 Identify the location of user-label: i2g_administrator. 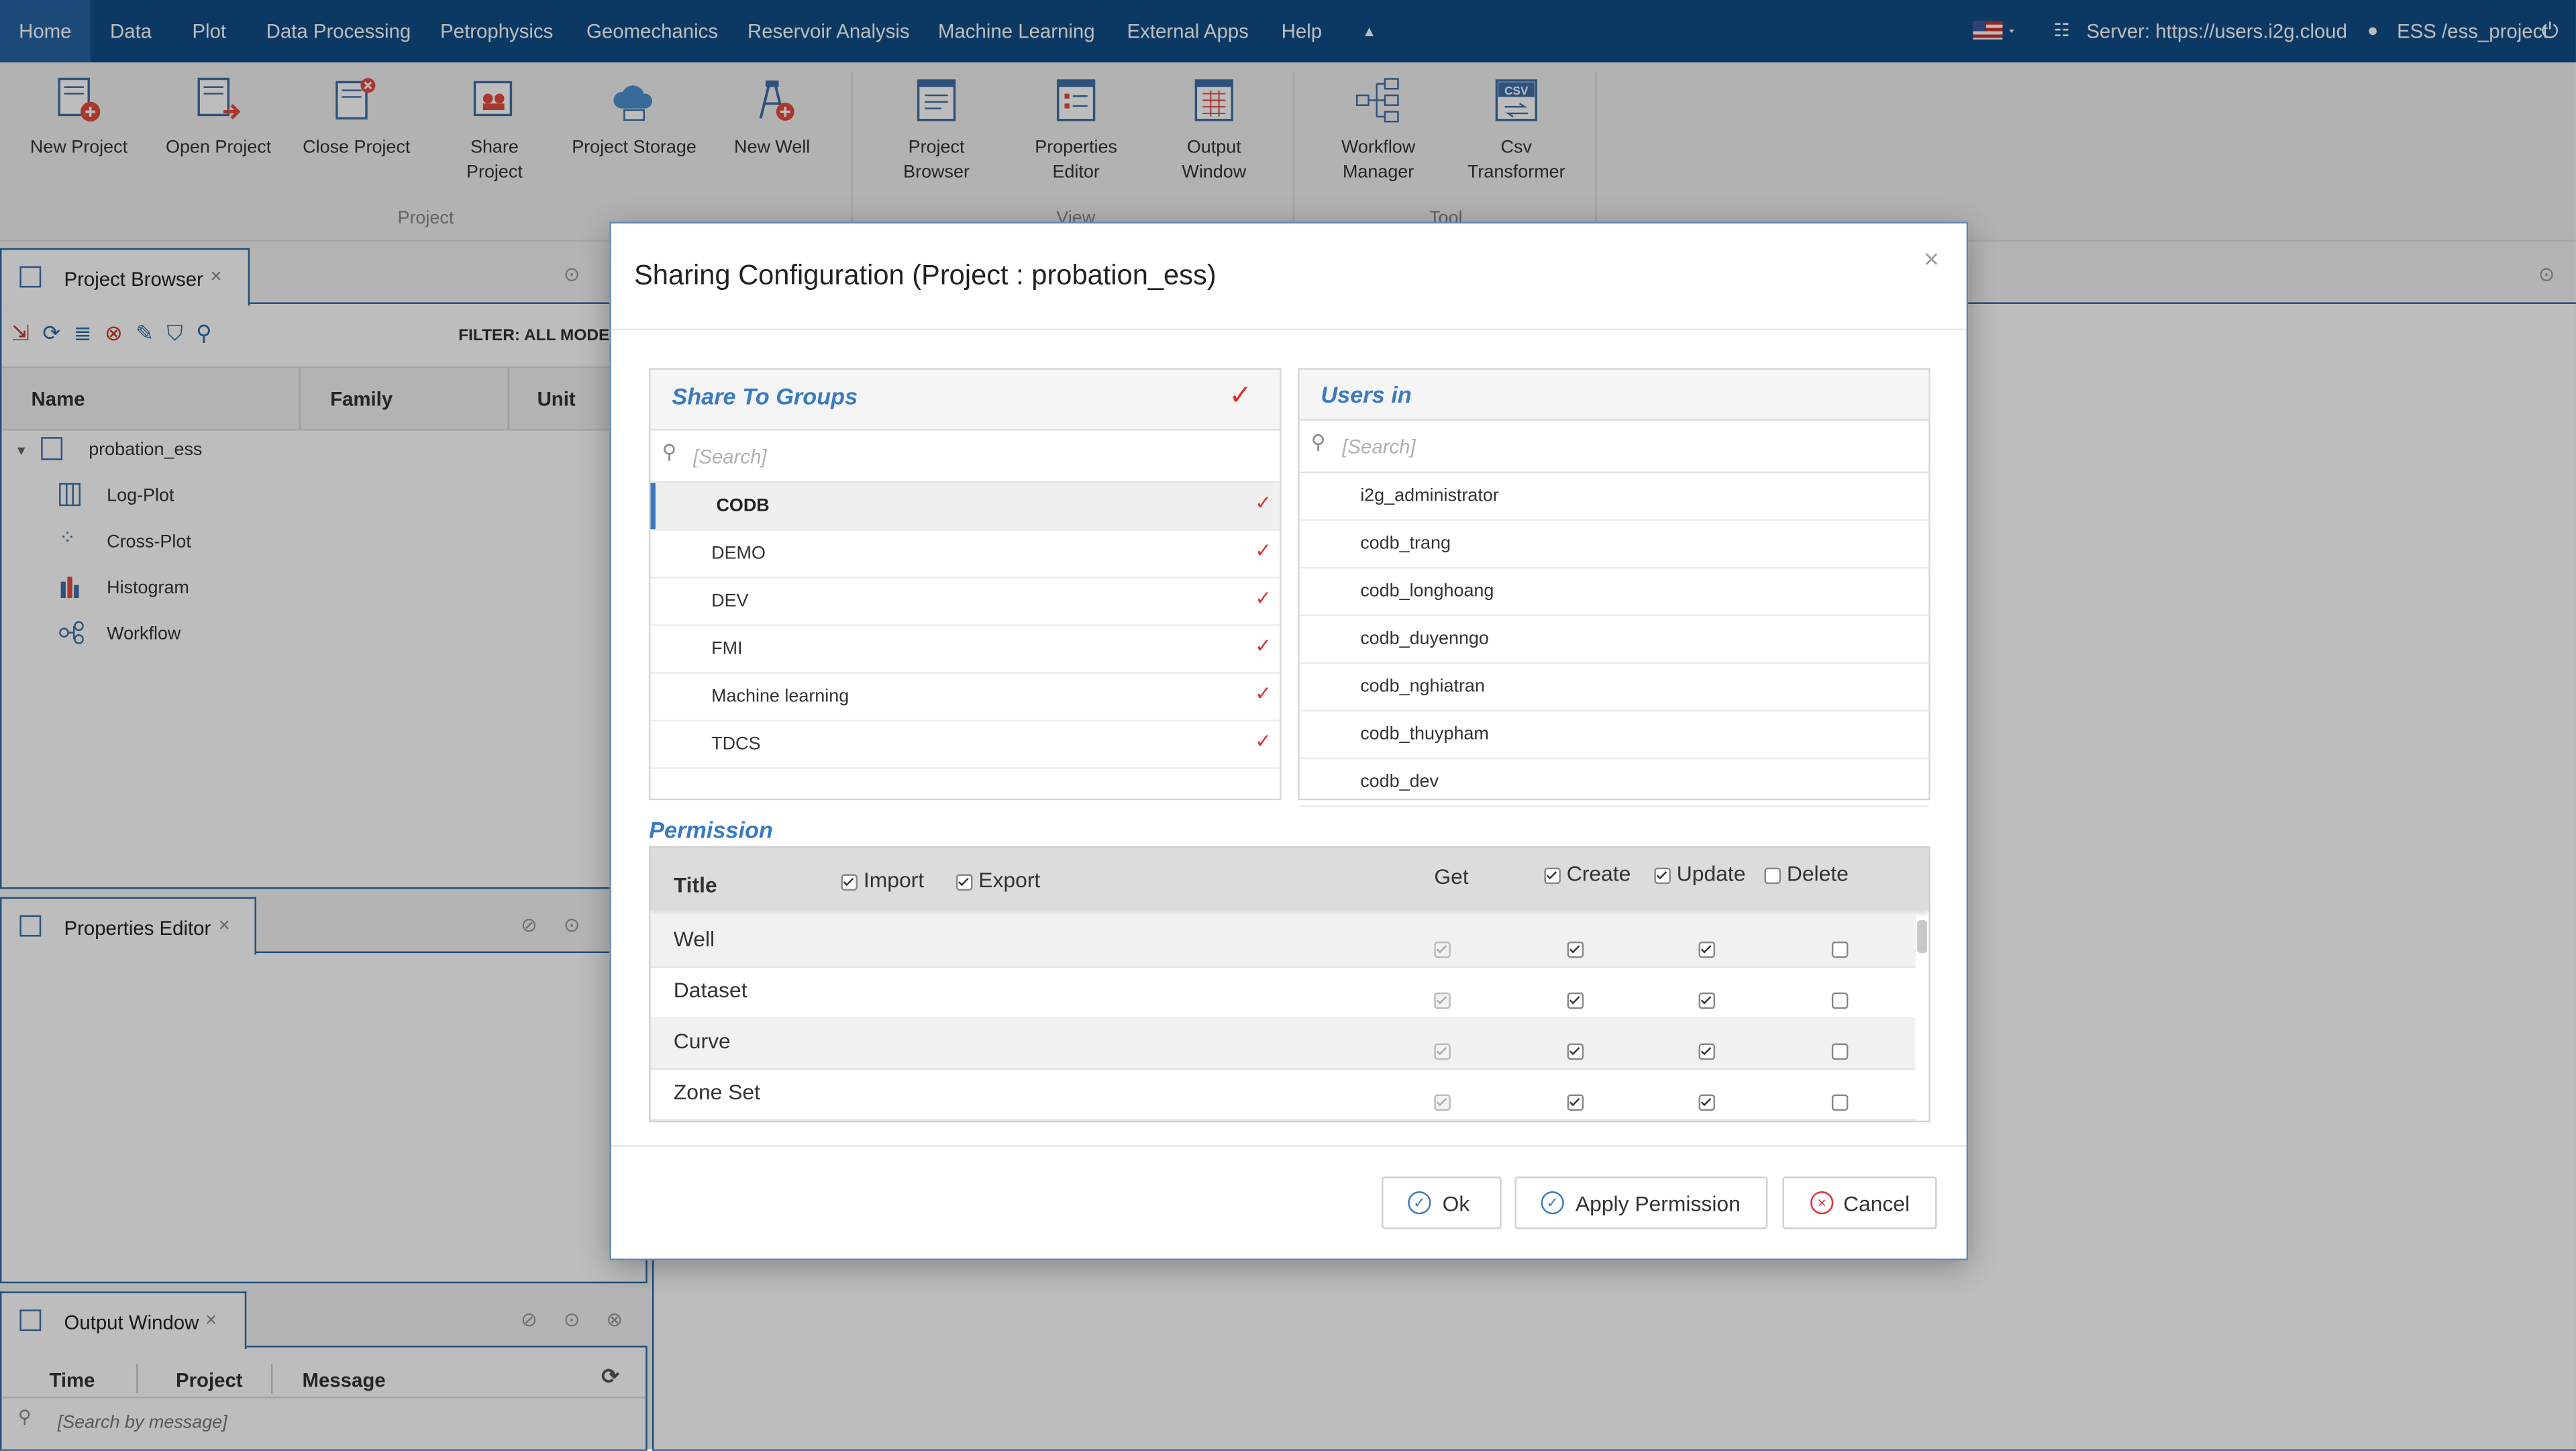
(1429, 496).